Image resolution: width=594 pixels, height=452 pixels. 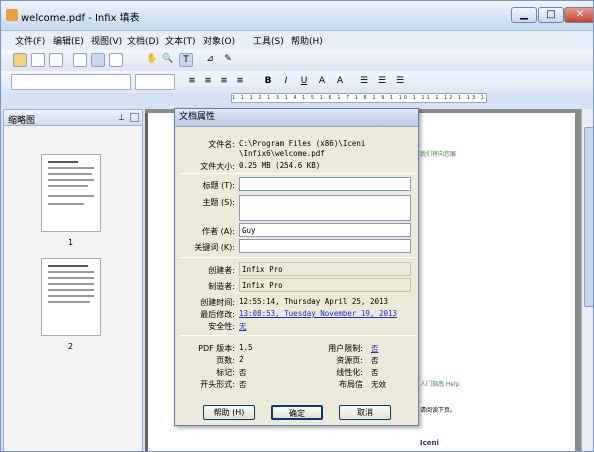 I want to click on start-form-value: 否, so click(x=243, y=384).